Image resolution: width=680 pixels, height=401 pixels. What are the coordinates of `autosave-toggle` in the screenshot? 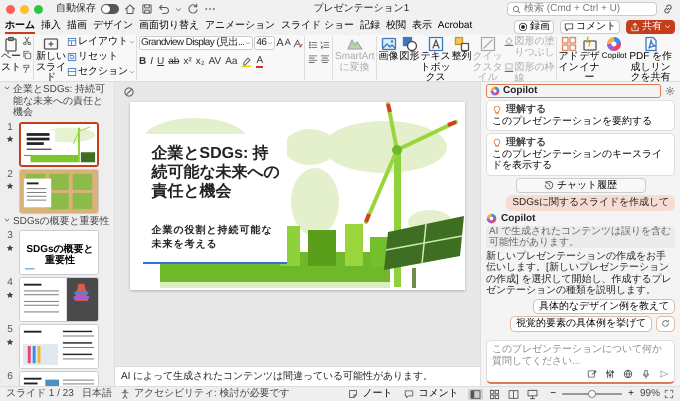 It's located at (110, 9).